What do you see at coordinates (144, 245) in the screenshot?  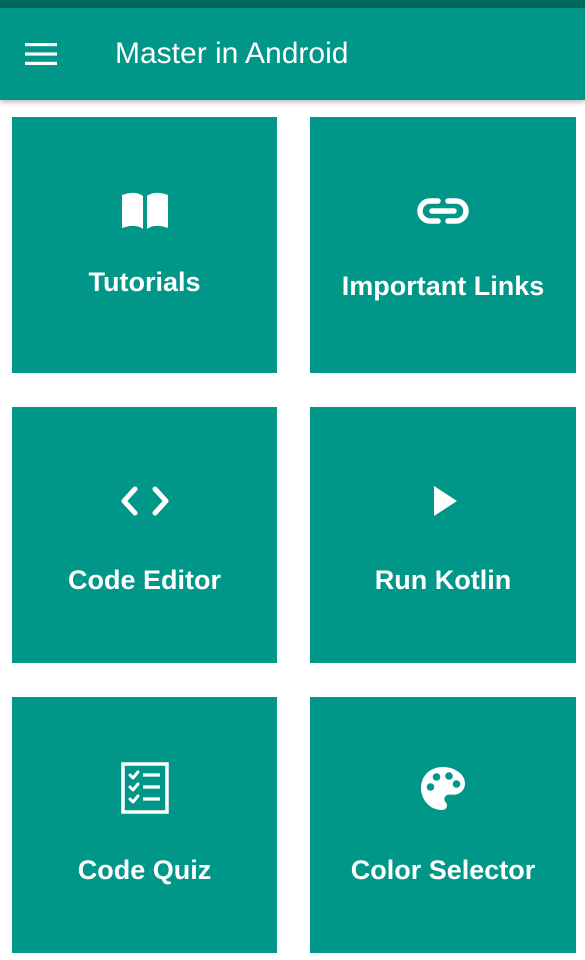 I see `tutorials-tile: Tutorials` at bounding box center [144, 245].